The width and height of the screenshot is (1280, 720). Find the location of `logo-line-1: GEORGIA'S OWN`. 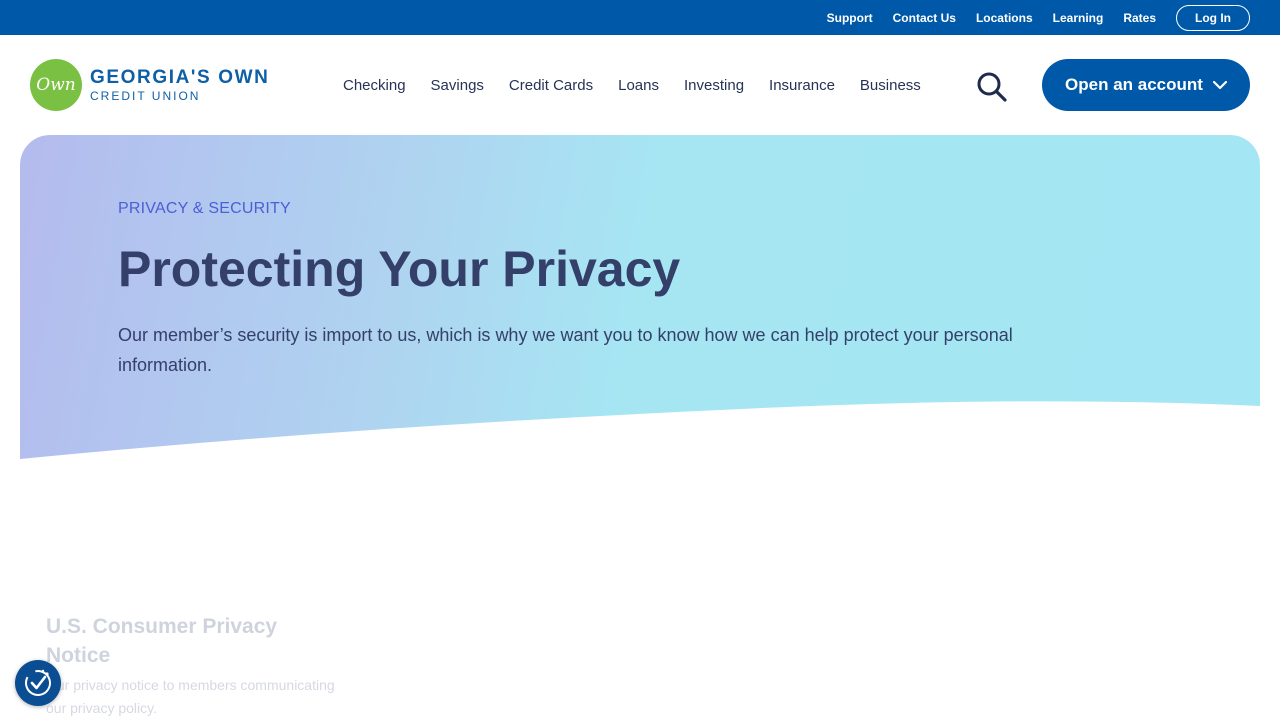

logo-line-1: GEORGIA'S OWN is located at coordinates (180, 77).